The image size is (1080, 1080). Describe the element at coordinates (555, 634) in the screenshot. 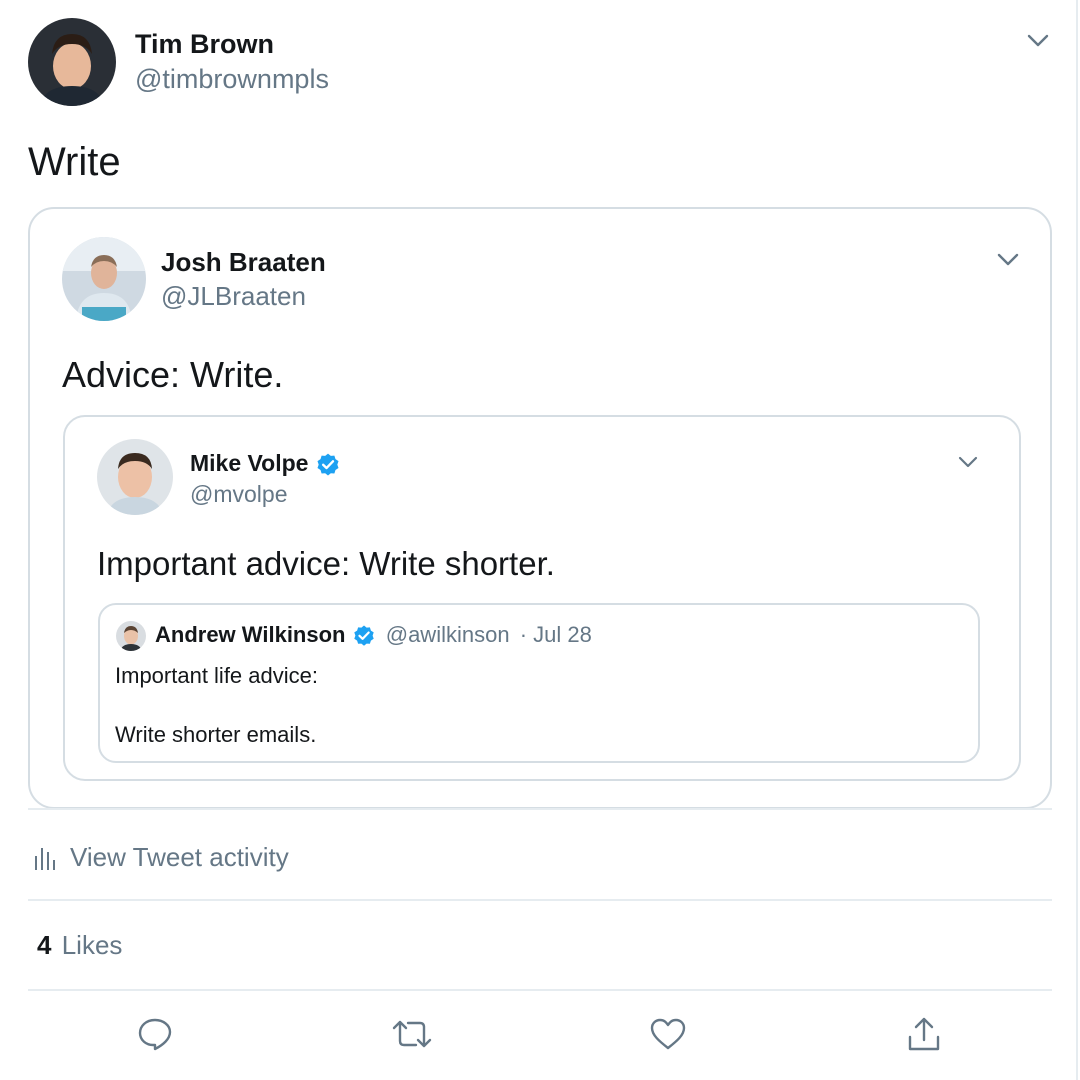

I see `inner-tweet-date: · Jul 28` at that location.